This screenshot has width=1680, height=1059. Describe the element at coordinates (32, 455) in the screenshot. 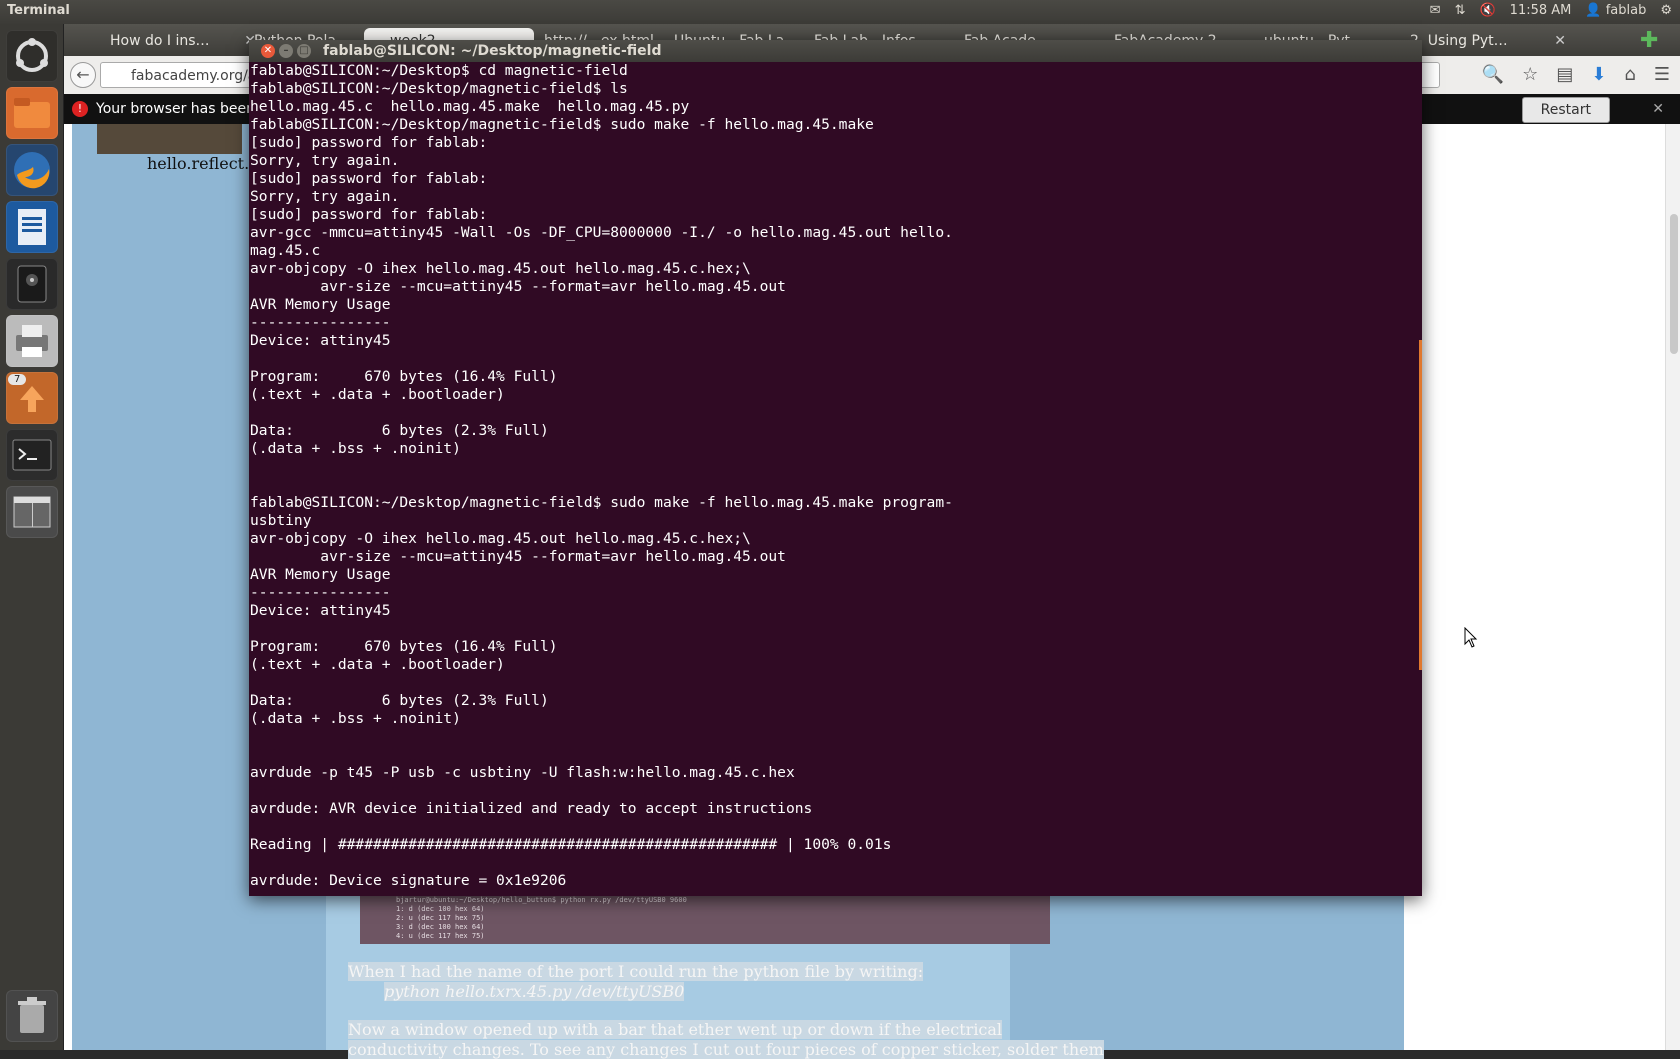

I see `terminal-icon` at that location.